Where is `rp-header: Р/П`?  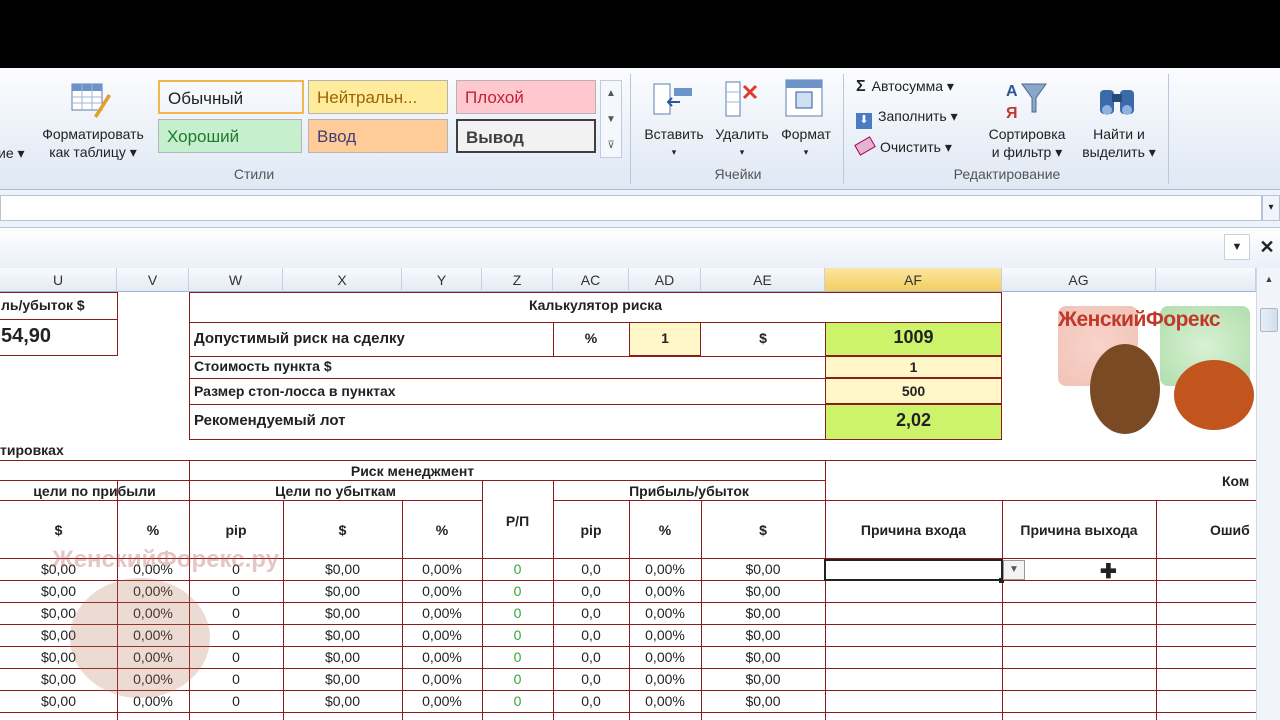 rp-header: Р/П is located at coordinates (517, 521).